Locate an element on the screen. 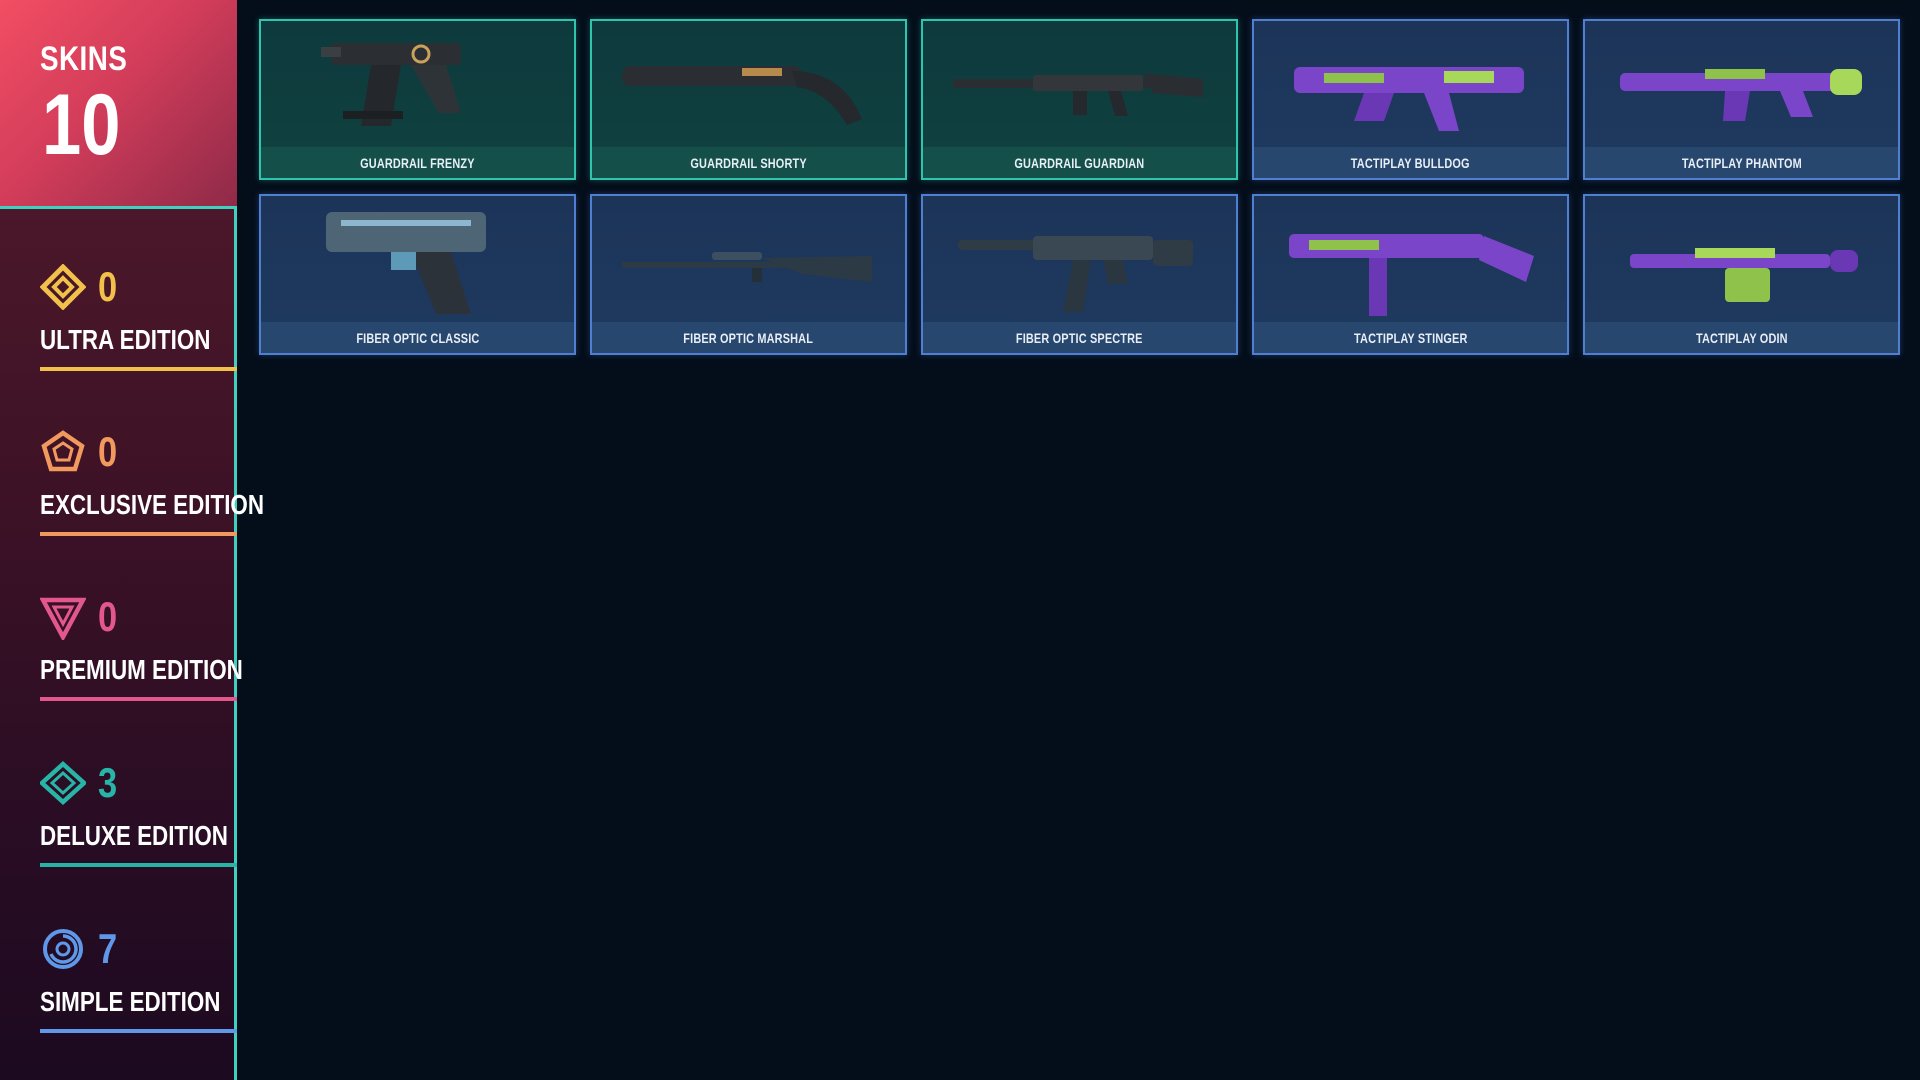  skin-card: FIBER OPTIC SPECTRE is located at coordinates (1079, 274).